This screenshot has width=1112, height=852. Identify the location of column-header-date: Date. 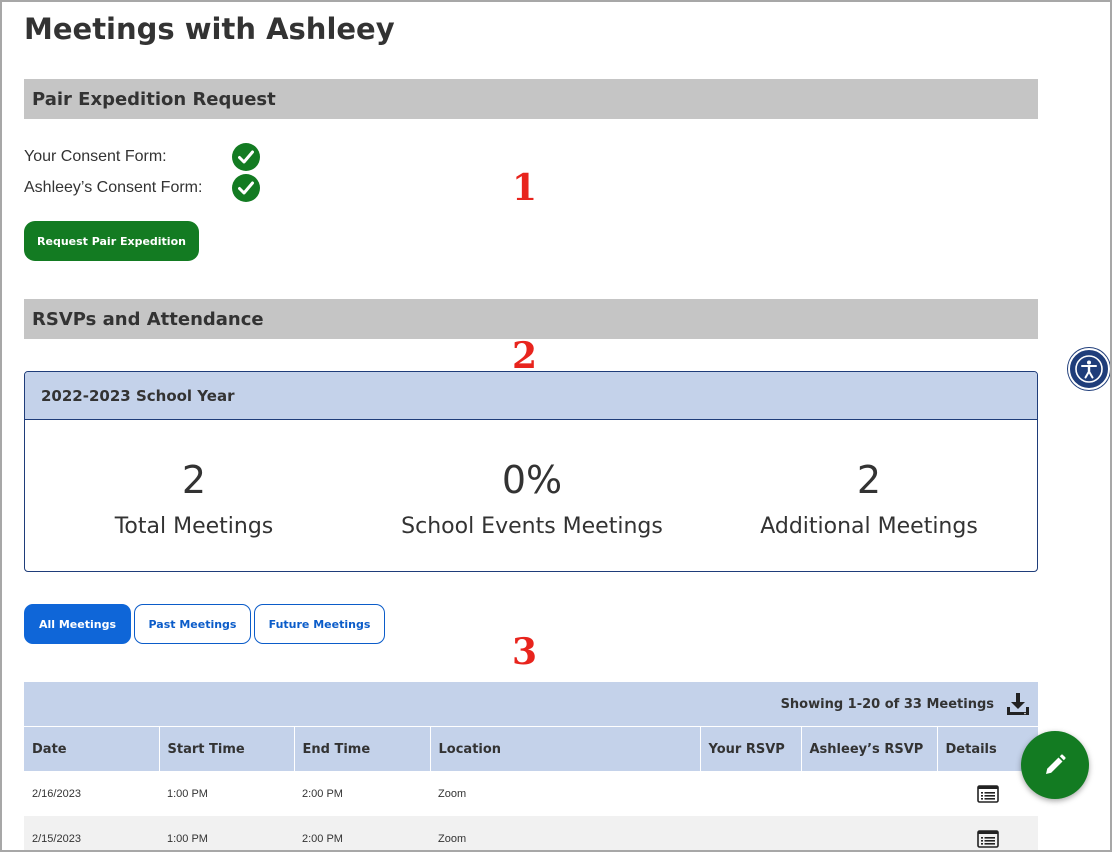
(92, 749).